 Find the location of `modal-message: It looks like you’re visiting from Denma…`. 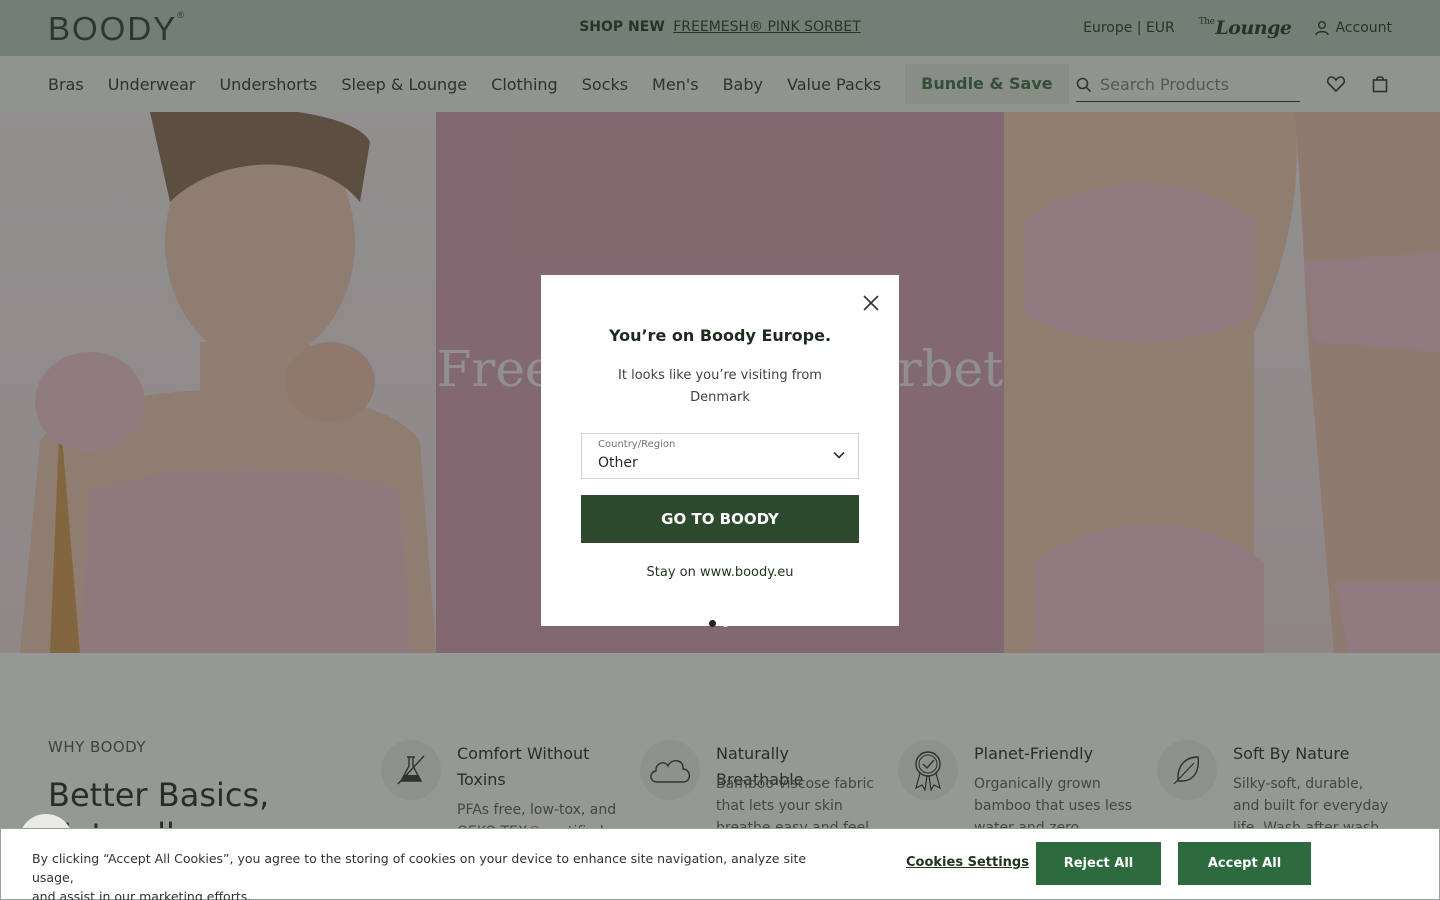

modal-message: It looks like you’re visiting from Denma… is located at coordinates (720, 387).